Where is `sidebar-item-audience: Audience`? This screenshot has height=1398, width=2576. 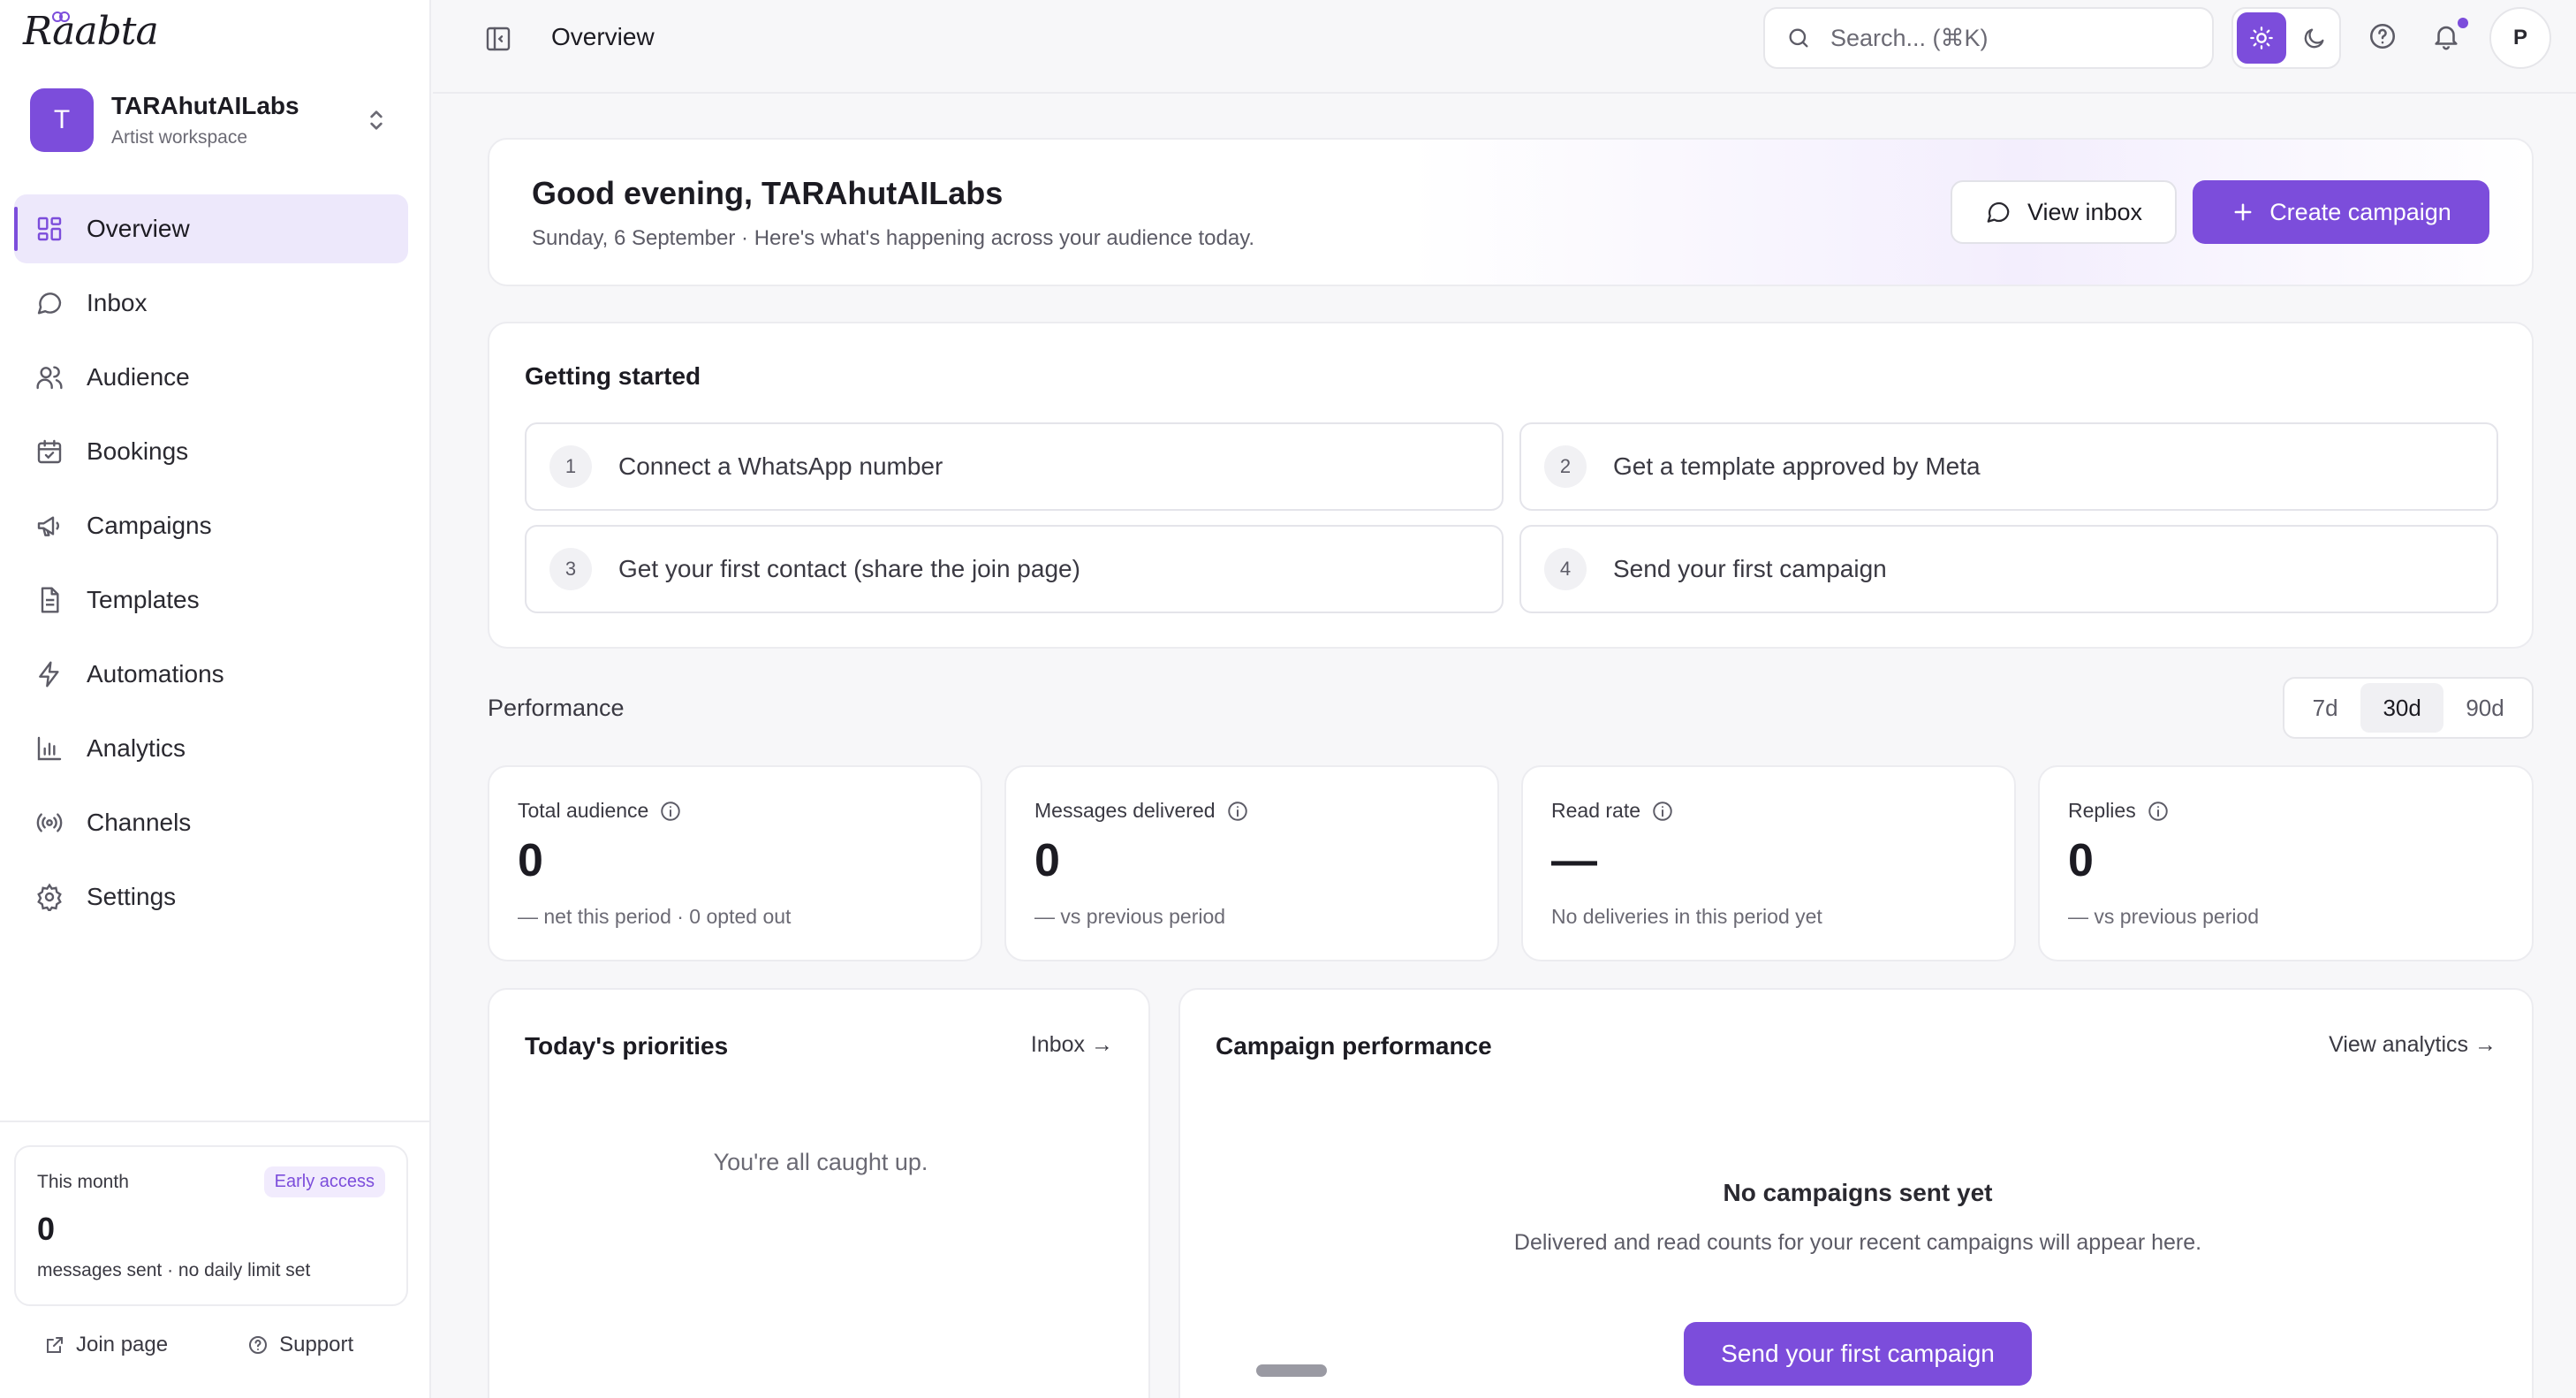
sidebar-item-audience: Audience is located at coordinates (211, 377).